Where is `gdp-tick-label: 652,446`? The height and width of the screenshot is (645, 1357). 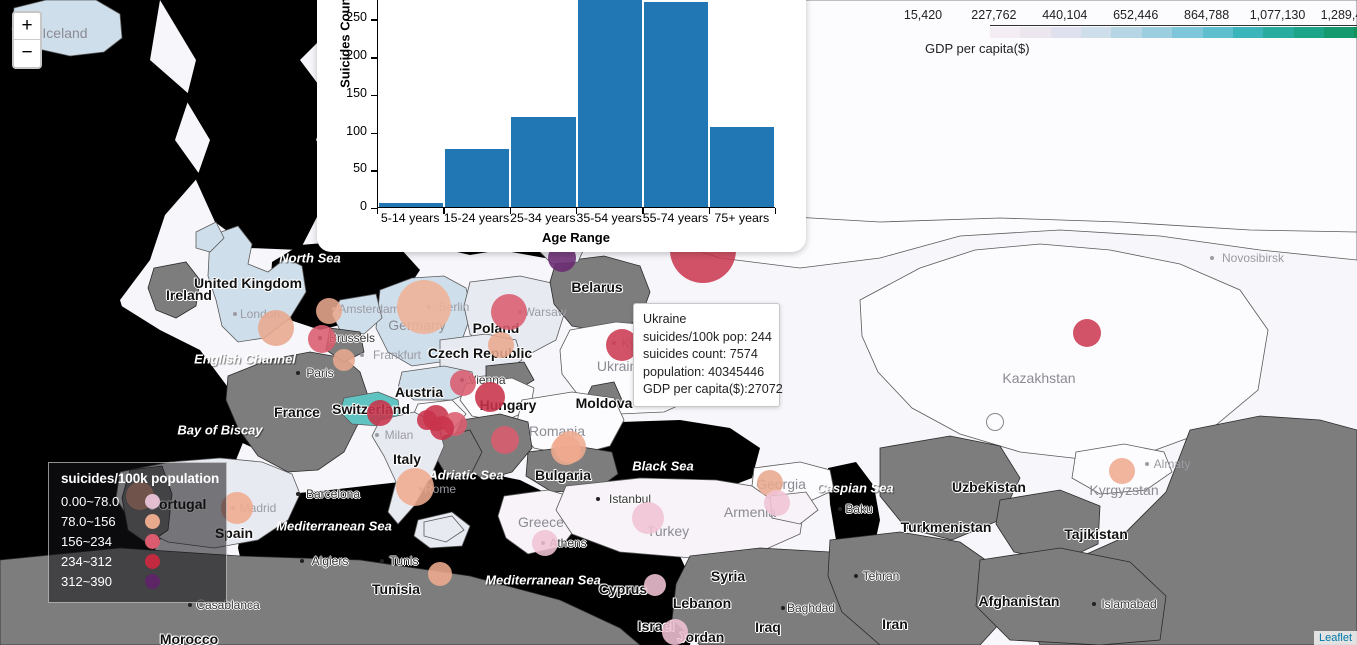
gdp-tick-label: 652,446 is located at coordinates (1136, 15).